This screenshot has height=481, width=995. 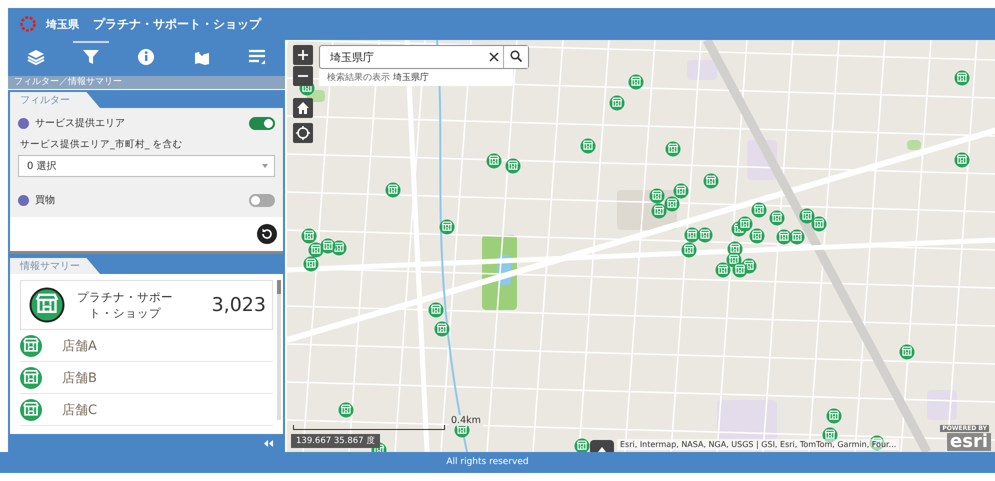 I want to click on collapse-icon, so click(x=268, y=443).